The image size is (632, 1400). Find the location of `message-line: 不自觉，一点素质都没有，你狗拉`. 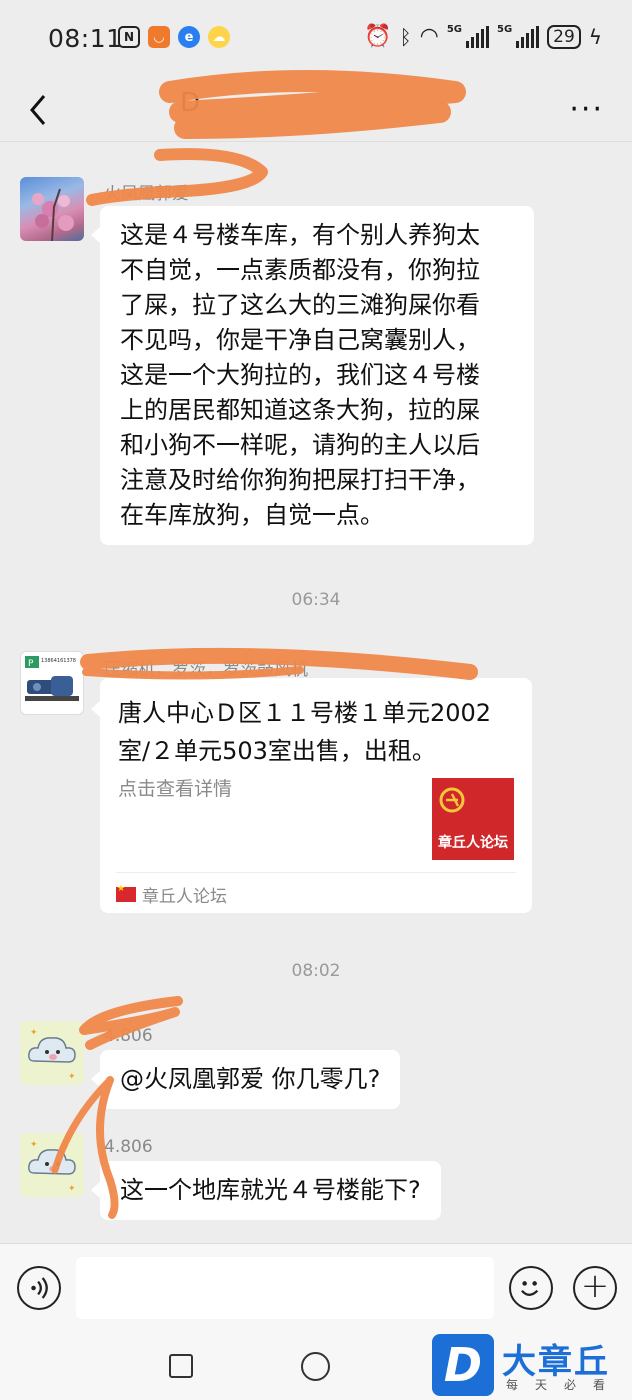

message-line: 不自觉，一点素质都没有，你狗拉 is located at coordinates (300, 270).